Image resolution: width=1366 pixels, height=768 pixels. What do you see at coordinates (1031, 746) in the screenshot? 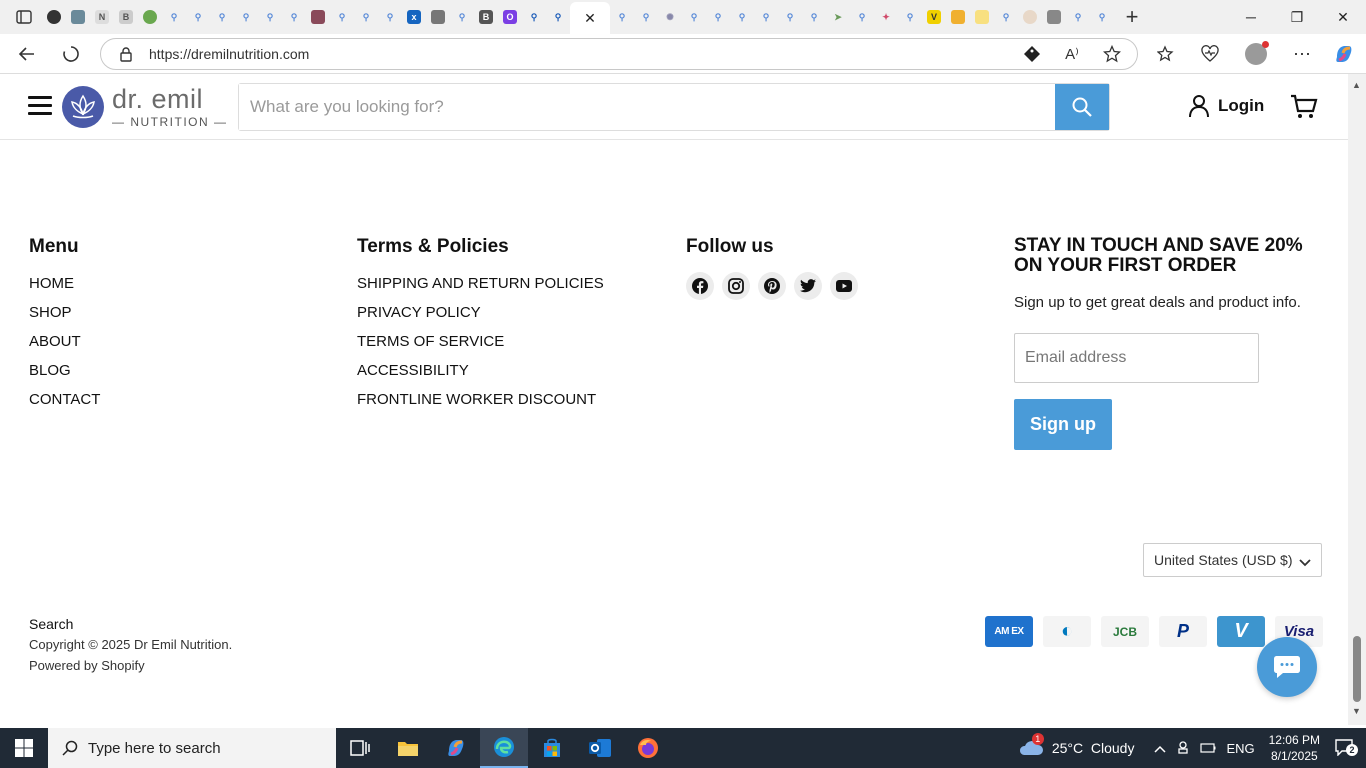
I see `weather-cloud-icon: 1` at bounding box center [1031, 746].